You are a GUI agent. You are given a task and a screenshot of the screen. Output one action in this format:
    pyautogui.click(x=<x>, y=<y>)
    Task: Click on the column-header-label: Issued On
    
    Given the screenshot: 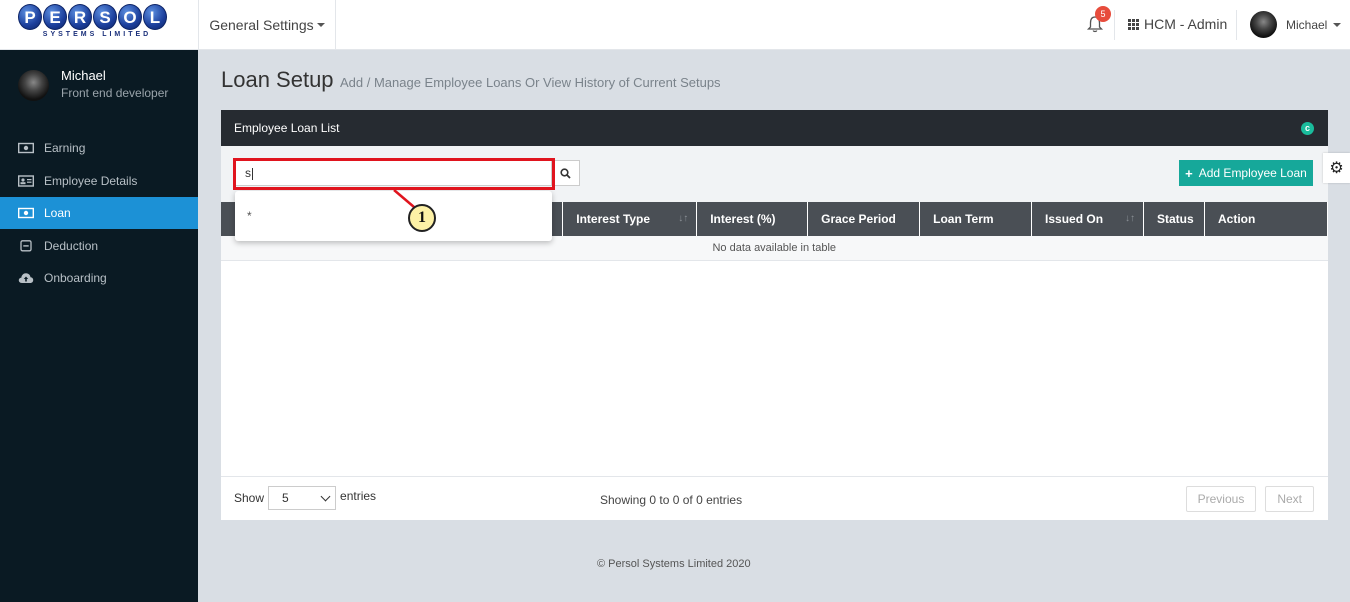 What is the action you would take?
    pyautogui.click(x=1074, y=219)
    